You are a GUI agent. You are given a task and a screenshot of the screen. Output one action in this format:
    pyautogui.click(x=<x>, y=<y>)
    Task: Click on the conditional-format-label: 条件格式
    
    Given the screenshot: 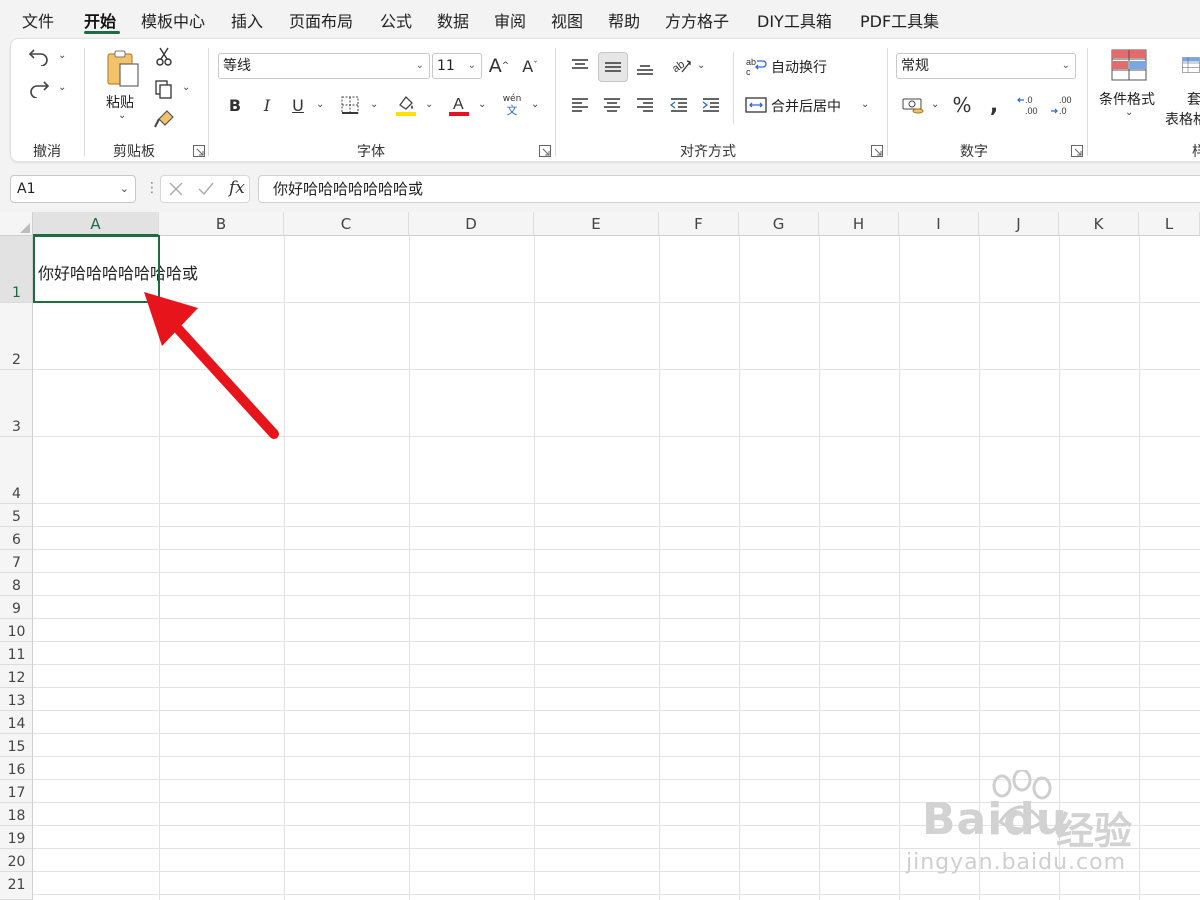 What is the action you would take?
    pyautogui.click(x=1127, y=99)
    